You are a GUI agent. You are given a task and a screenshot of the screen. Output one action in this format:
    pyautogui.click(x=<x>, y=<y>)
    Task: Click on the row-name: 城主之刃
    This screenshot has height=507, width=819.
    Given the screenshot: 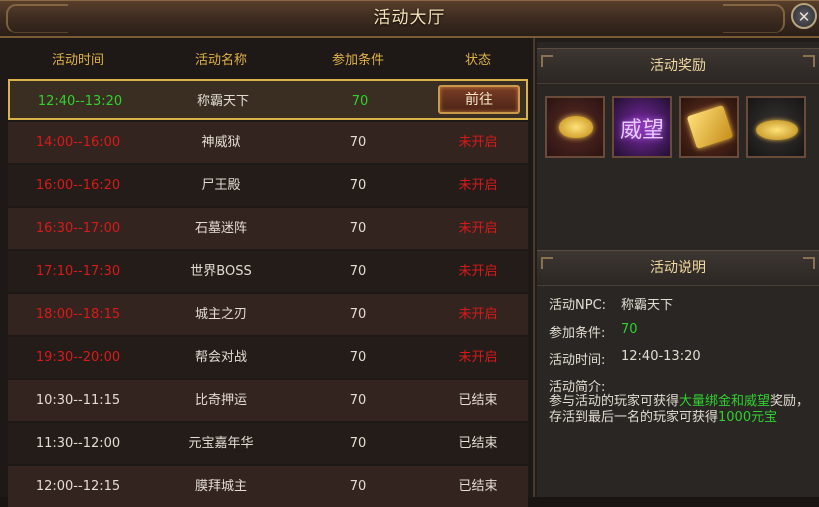 What is the action you would take?
    pyautogui.click(x=220, y=314)
    